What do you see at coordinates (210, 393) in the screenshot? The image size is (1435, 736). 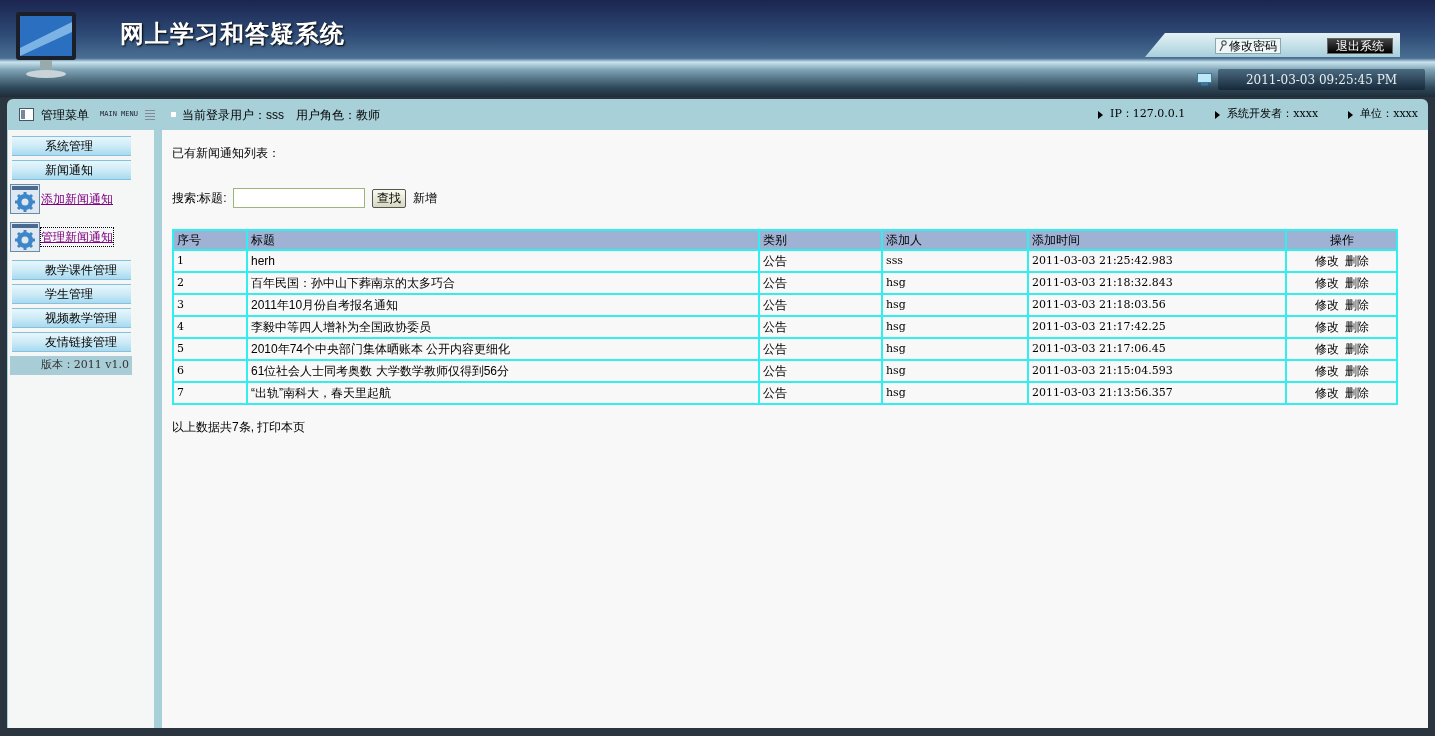 I see `table-cell: 7` at bounding box center [210, 393].